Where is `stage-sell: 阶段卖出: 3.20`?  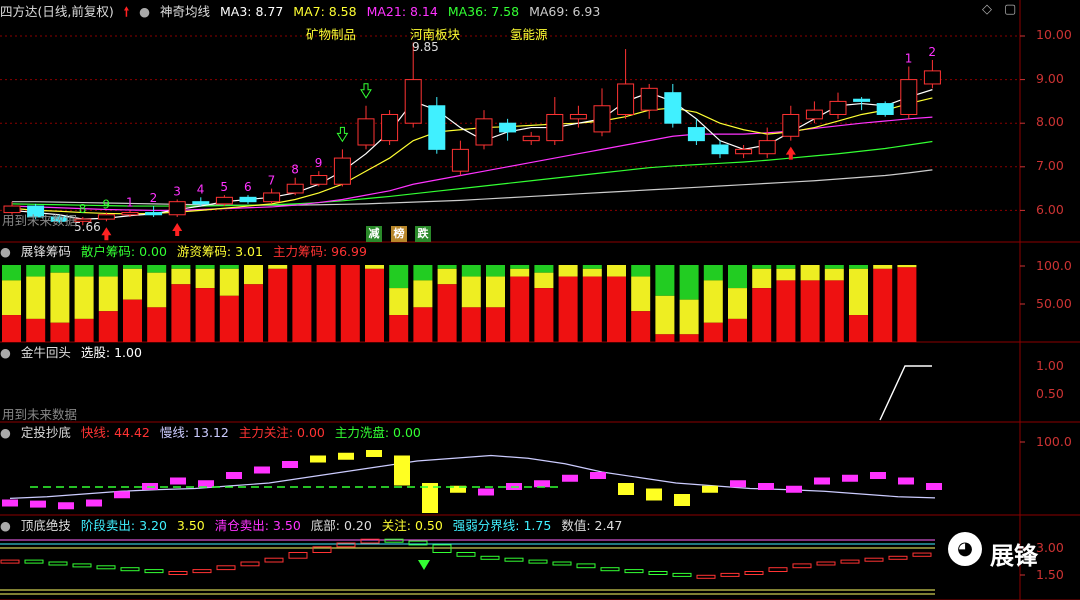 stage-sell: 阶段卖出: 3.20 is located at coordinates (123, 525).